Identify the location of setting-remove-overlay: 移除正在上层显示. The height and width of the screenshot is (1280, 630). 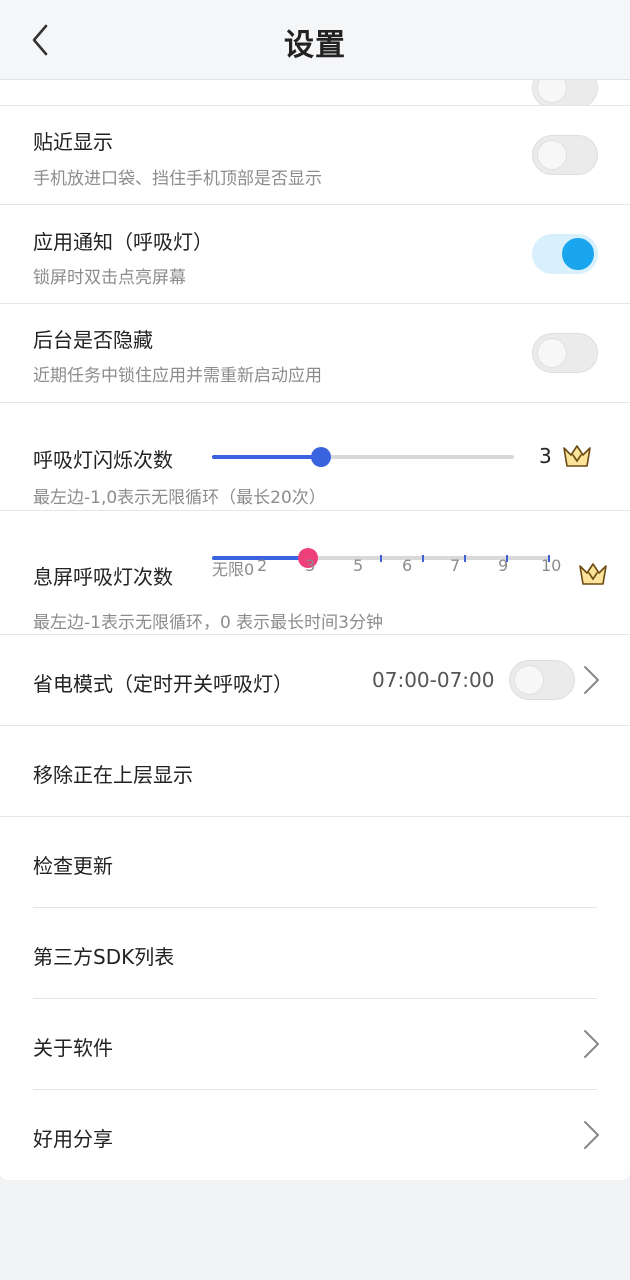
(315, 771).